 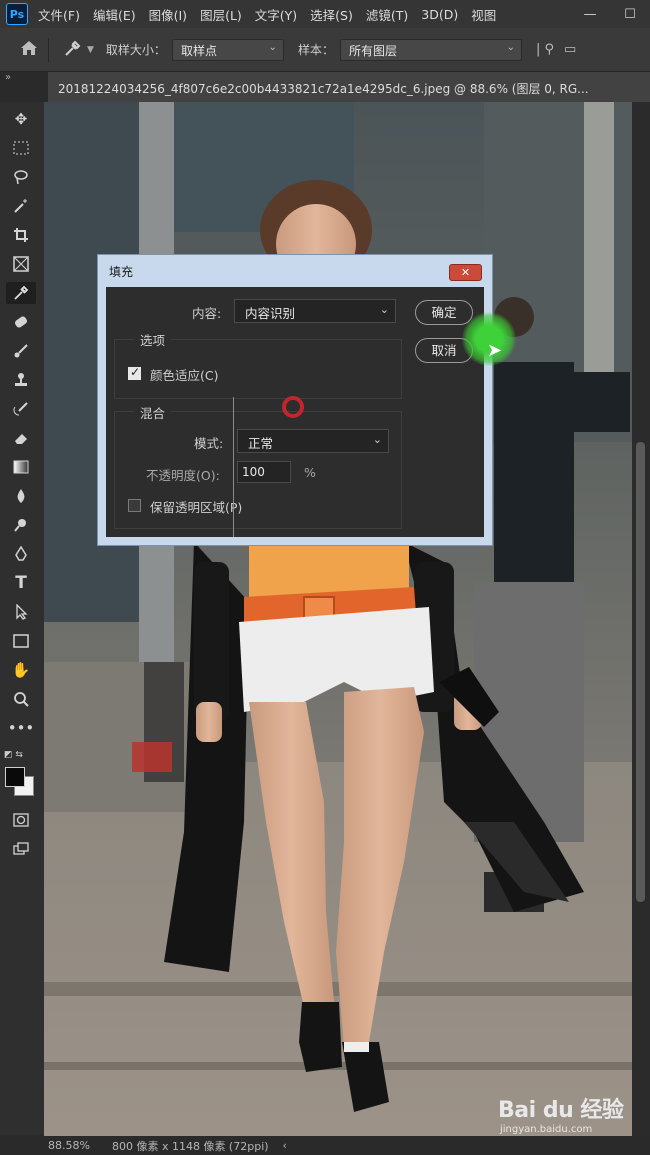 I want to click on vertical-scrollbar, so click(x=641, y=619).